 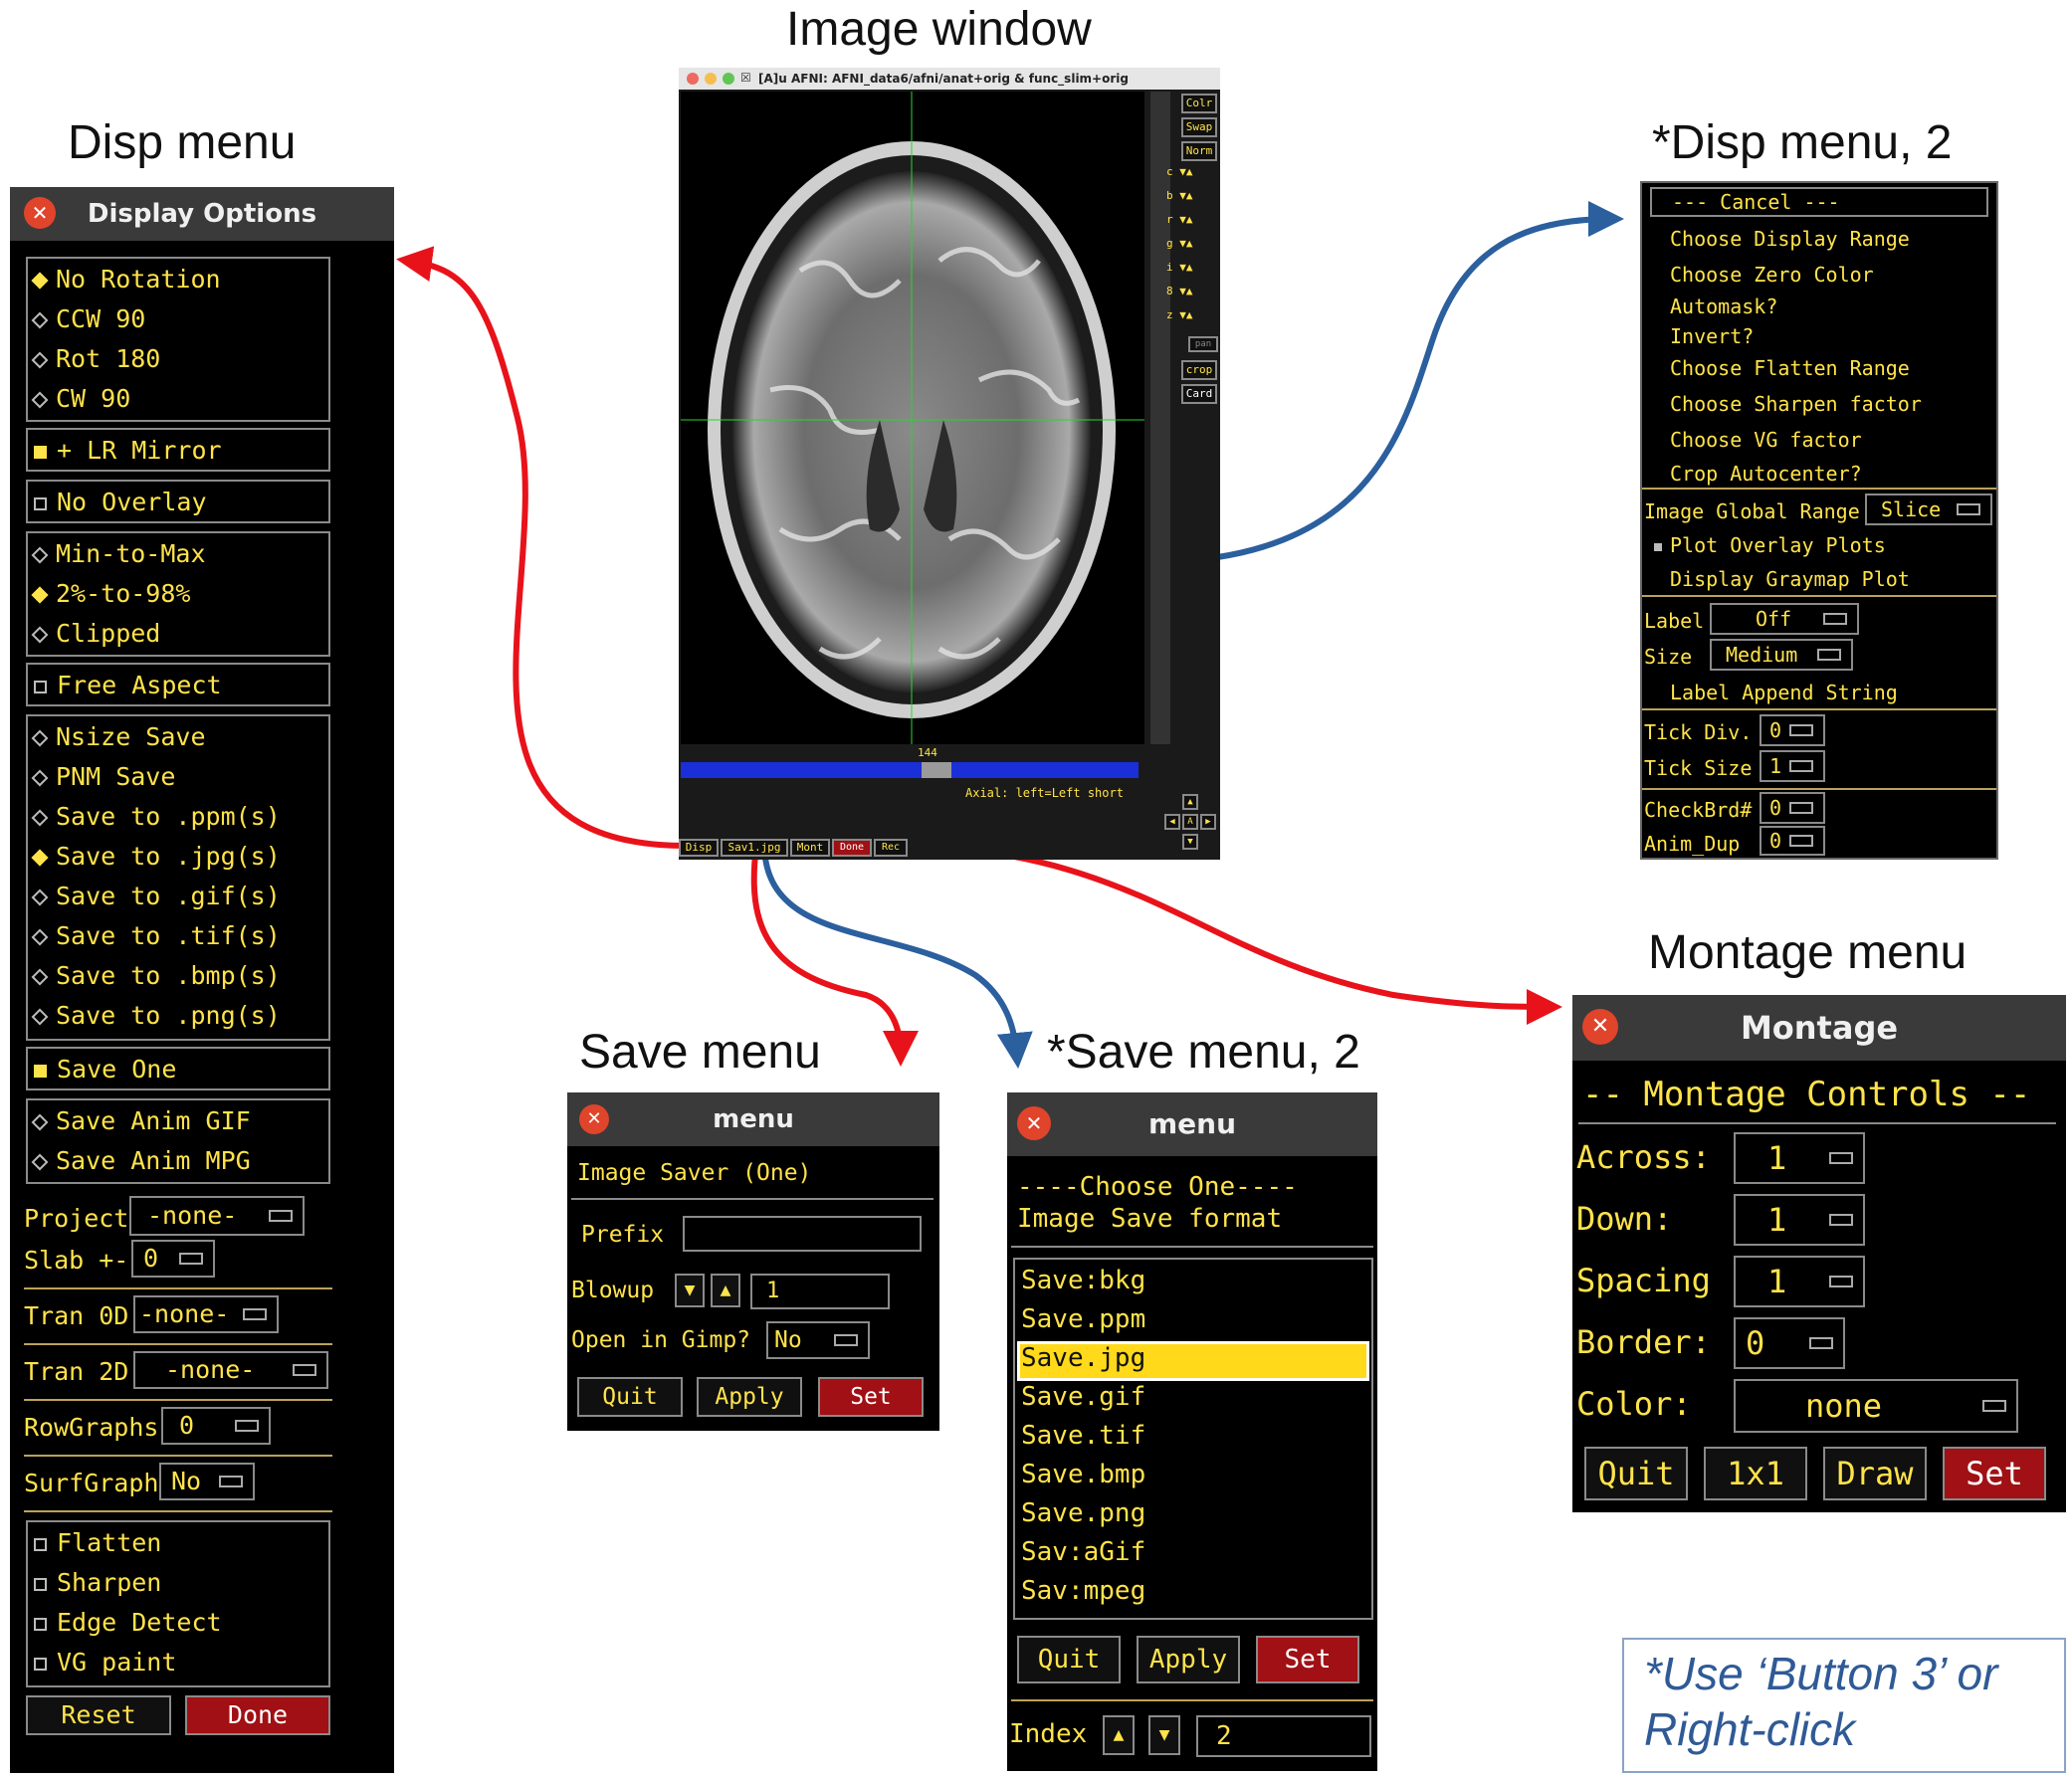 I want to click on lr-mirror-toggle: + LR Mirror, so click(x=128, y=450).